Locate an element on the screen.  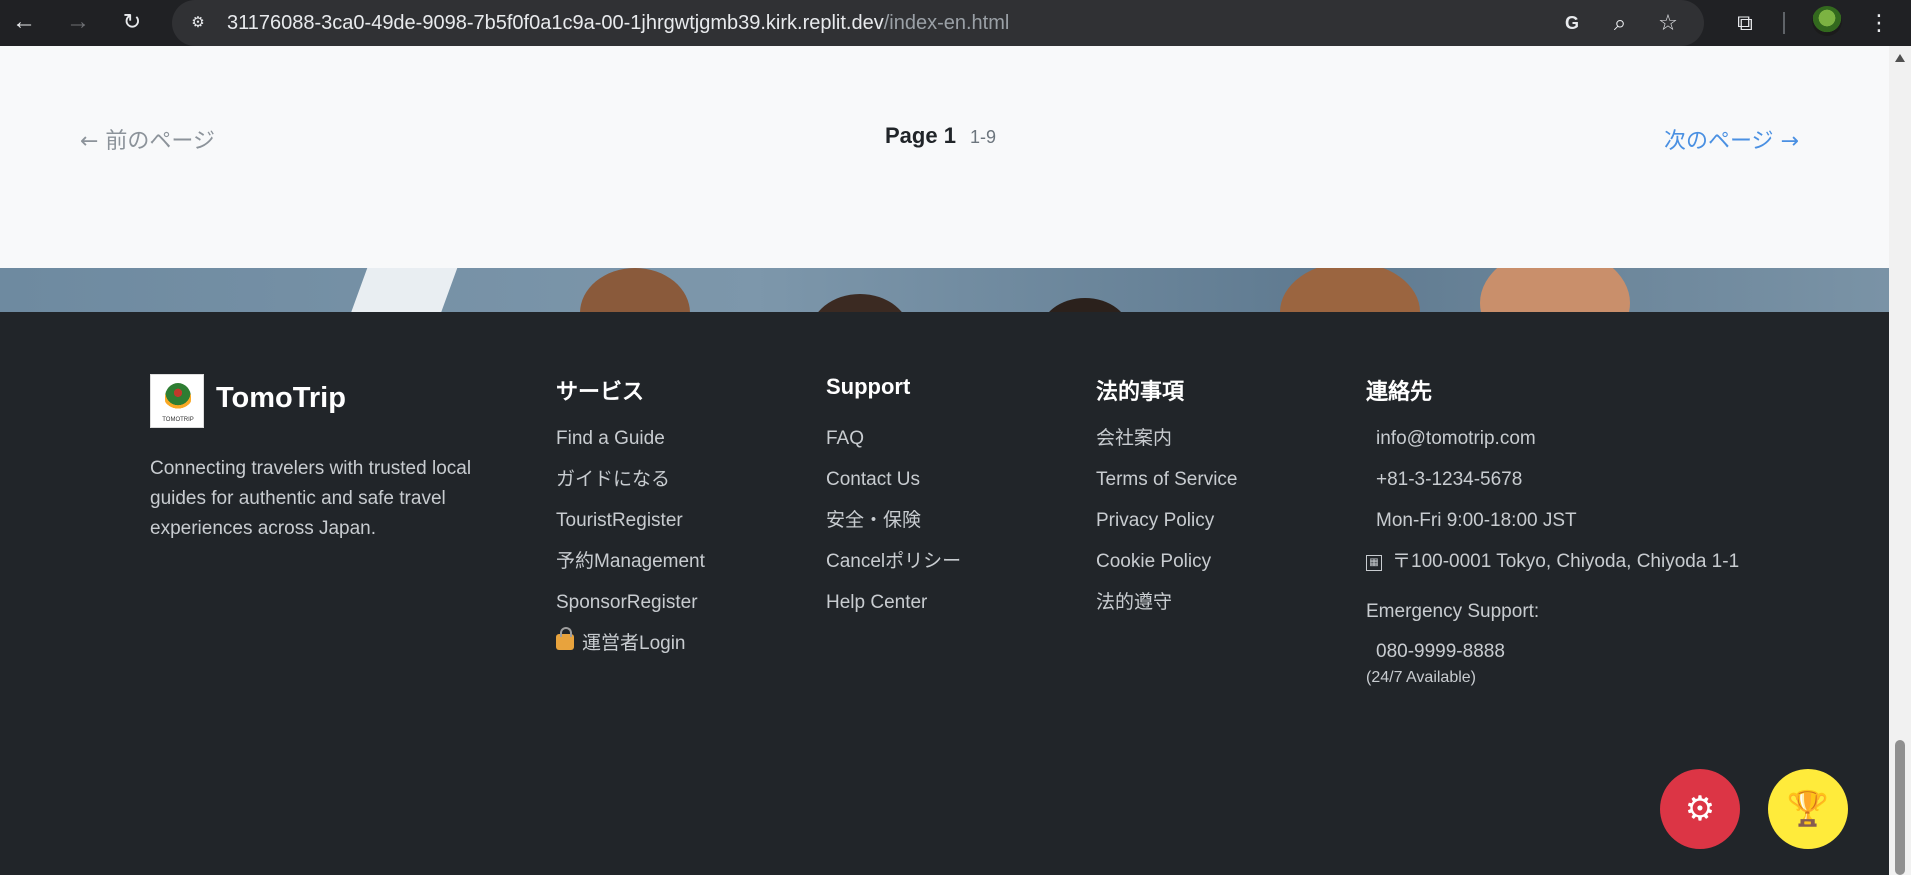
tomotrip-logo: TOMOTRIP is located at coordinates (177, 401).